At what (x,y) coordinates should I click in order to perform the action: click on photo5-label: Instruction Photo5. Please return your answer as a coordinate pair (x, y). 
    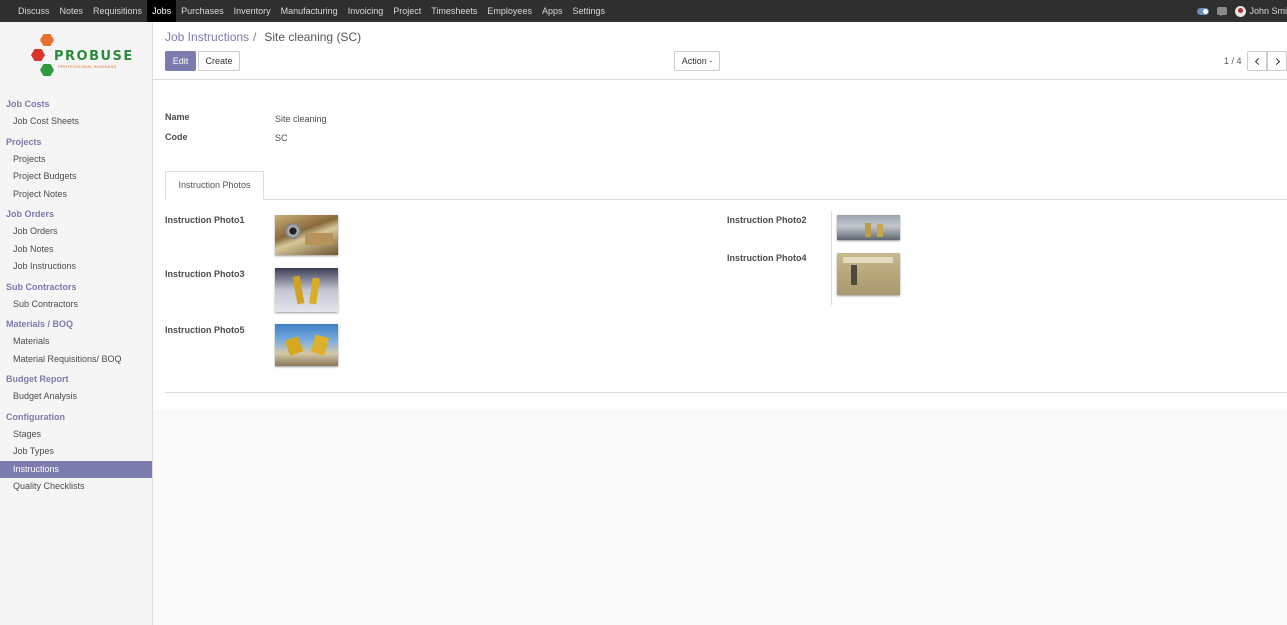
    Looking at the image, I should click on (205, 330).